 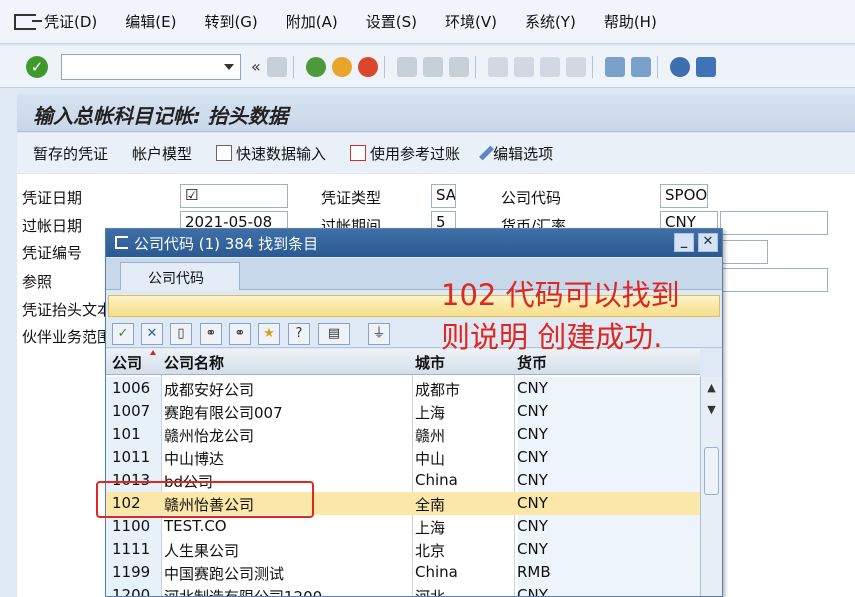 I want to click on cell-company-name: 赛跑有限公司007, so click(x=223, y=413).